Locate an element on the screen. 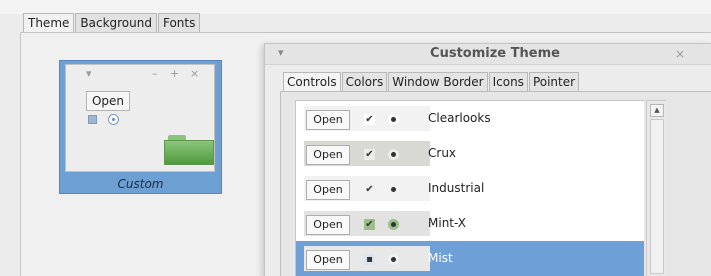 This screenshot has height=276, width=711. theme-name: Industrial is located at coordinates (456, 188).